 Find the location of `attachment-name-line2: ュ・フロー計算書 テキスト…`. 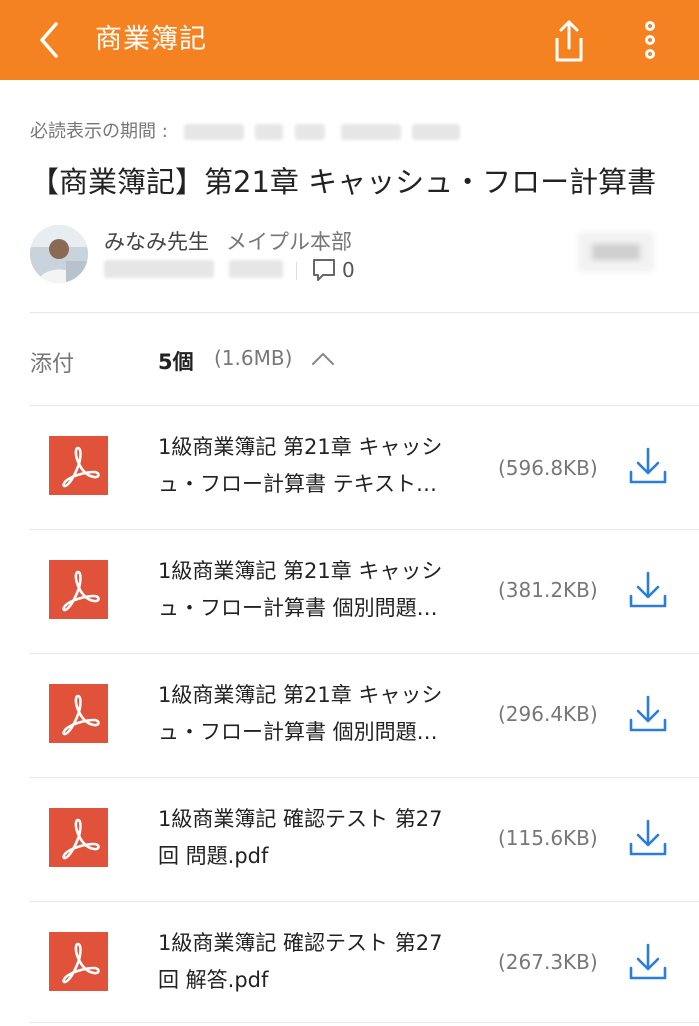

attachment-name-line2: ュ・フロー計算書 テキスト… is located at coordinates (298, 484).